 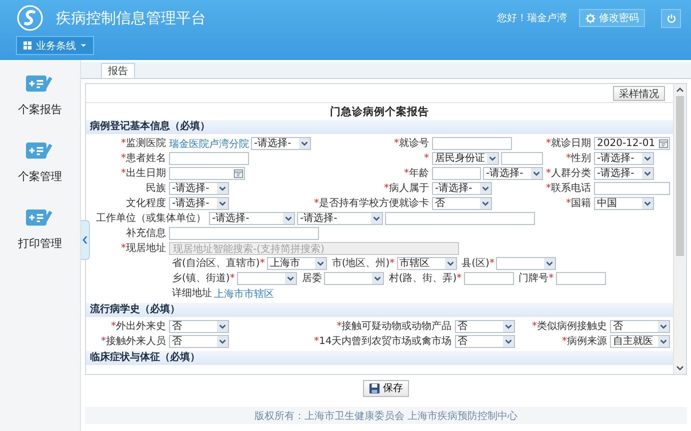 I want to click on settings-icon, so click(x=590, y=18).